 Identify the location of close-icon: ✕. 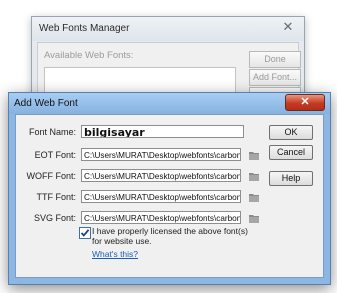
(288, 27).